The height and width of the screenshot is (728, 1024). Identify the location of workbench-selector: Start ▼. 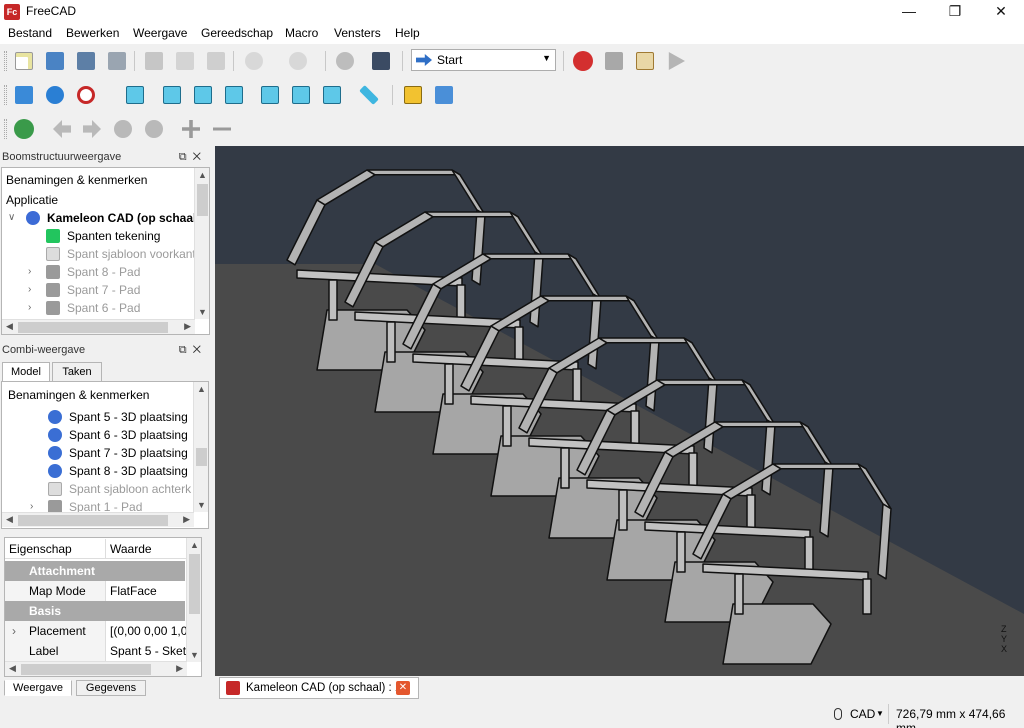
(483, 60).